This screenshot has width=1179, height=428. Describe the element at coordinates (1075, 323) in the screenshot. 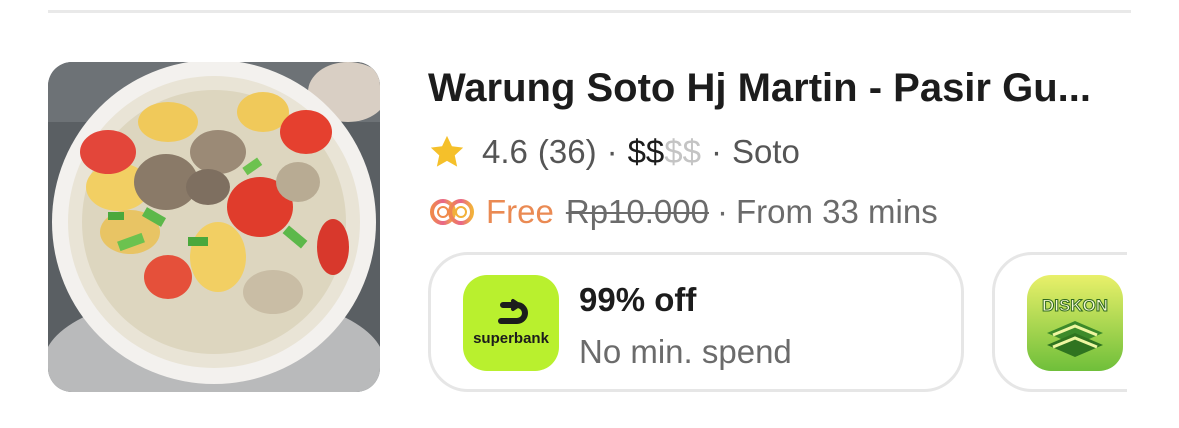

I see `diskon-logo: DISKON` at that location.